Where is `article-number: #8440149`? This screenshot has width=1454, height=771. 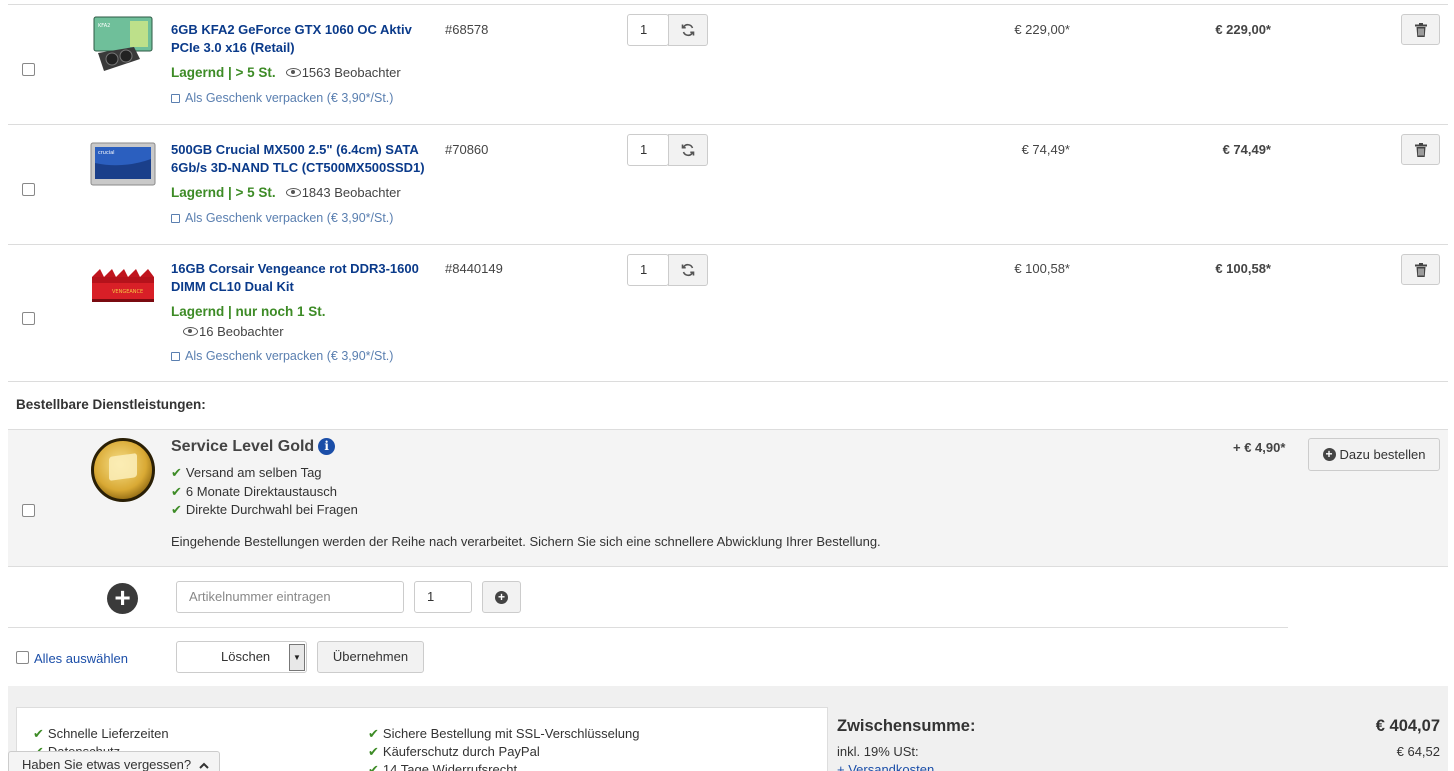 article-number: #8440149 is located at coordinates (474, 268).